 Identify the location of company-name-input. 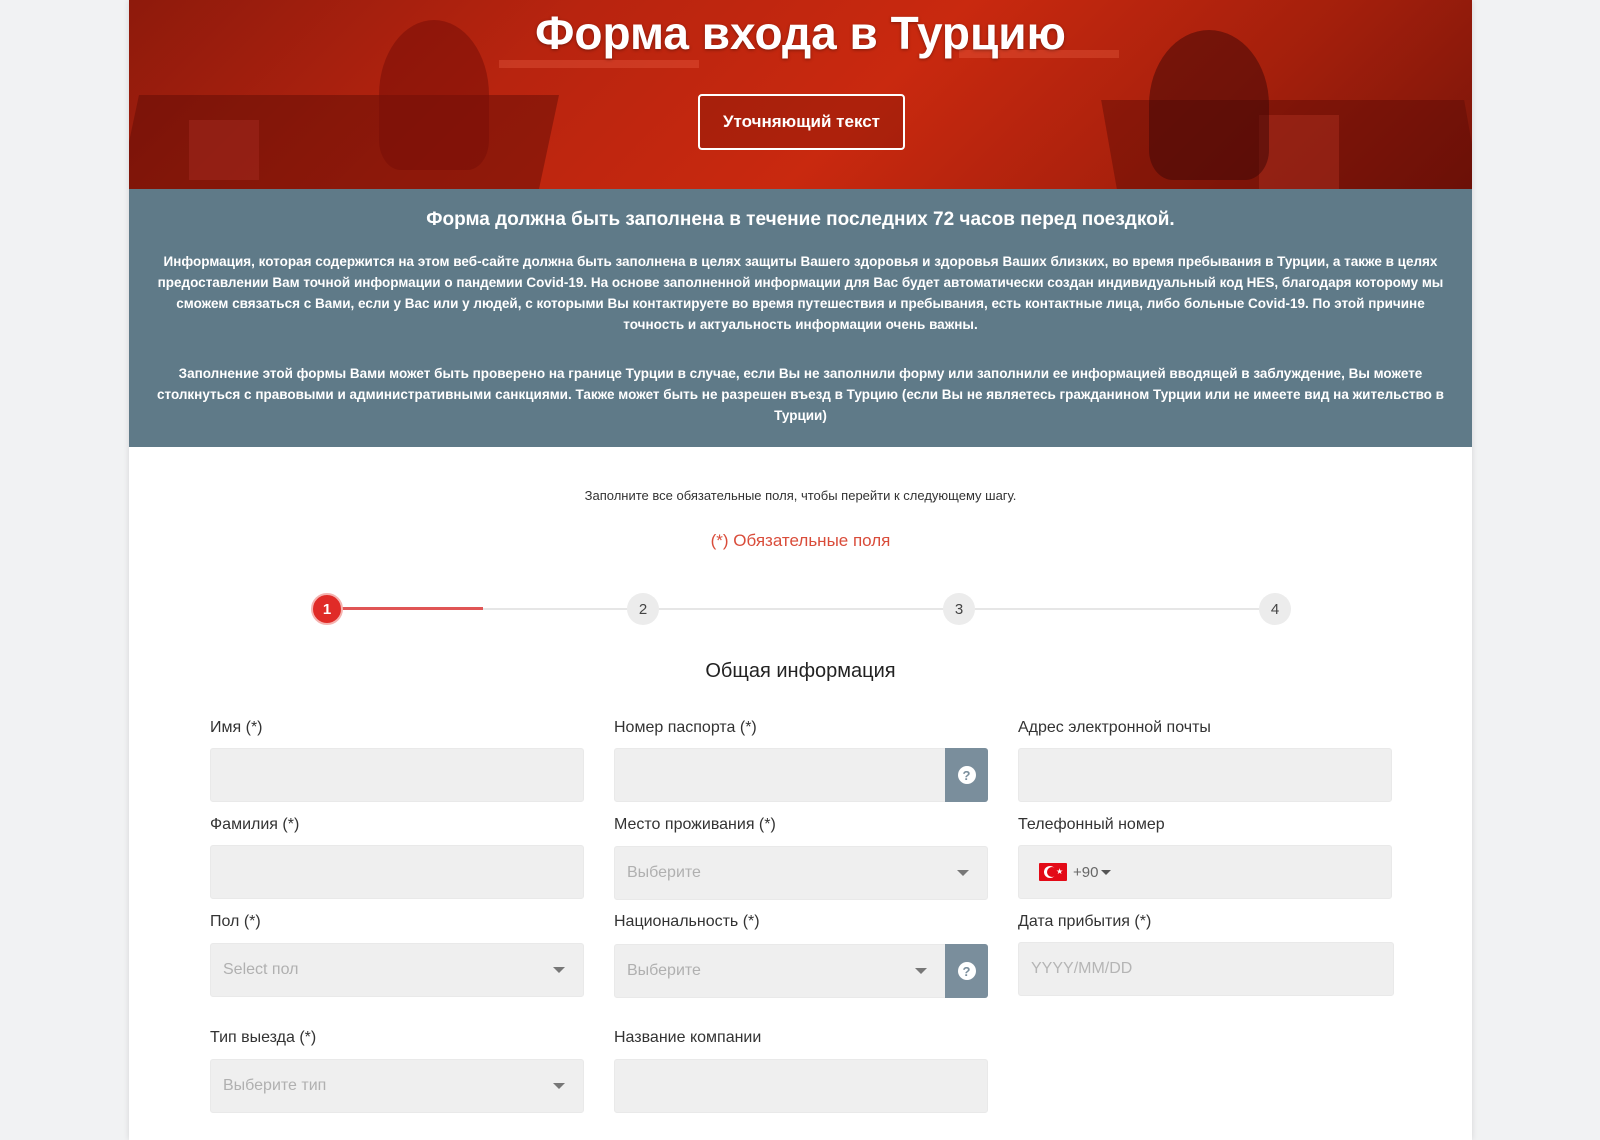
(801, 1086).